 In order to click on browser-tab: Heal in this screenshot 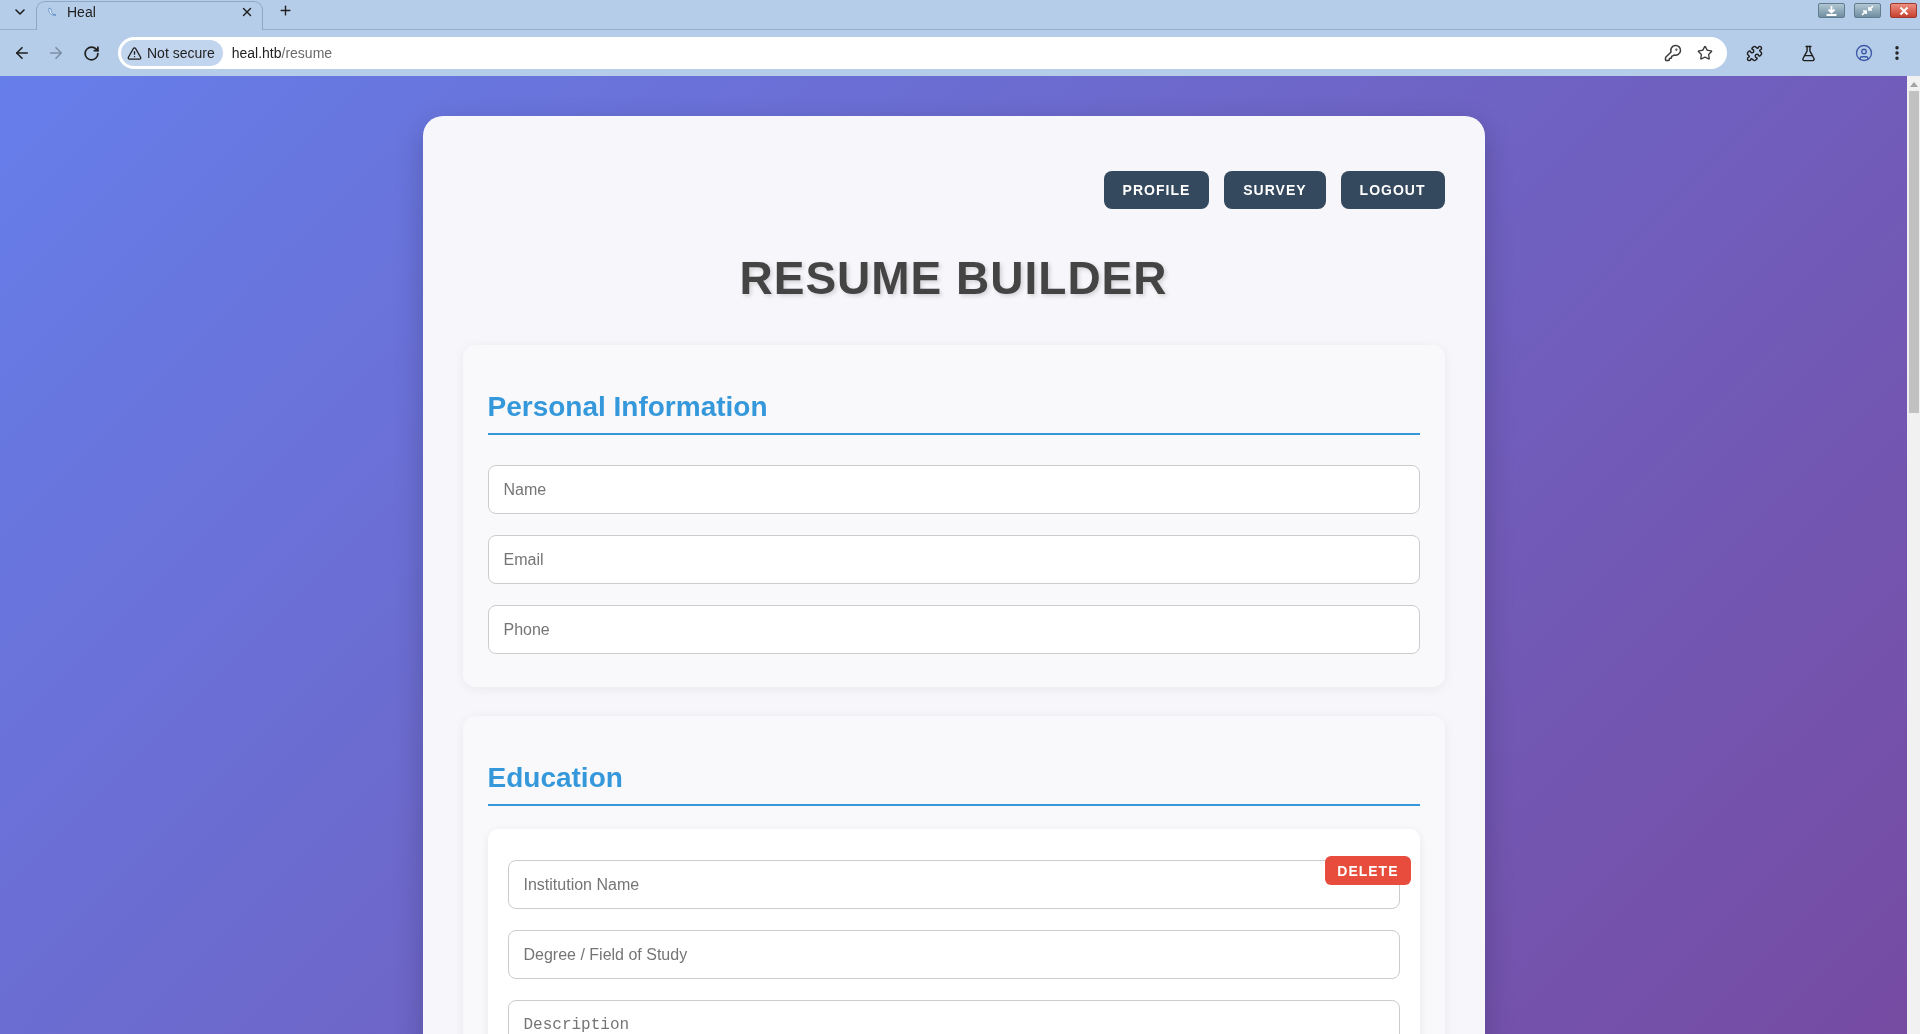, I will do `click(149, 15)`.